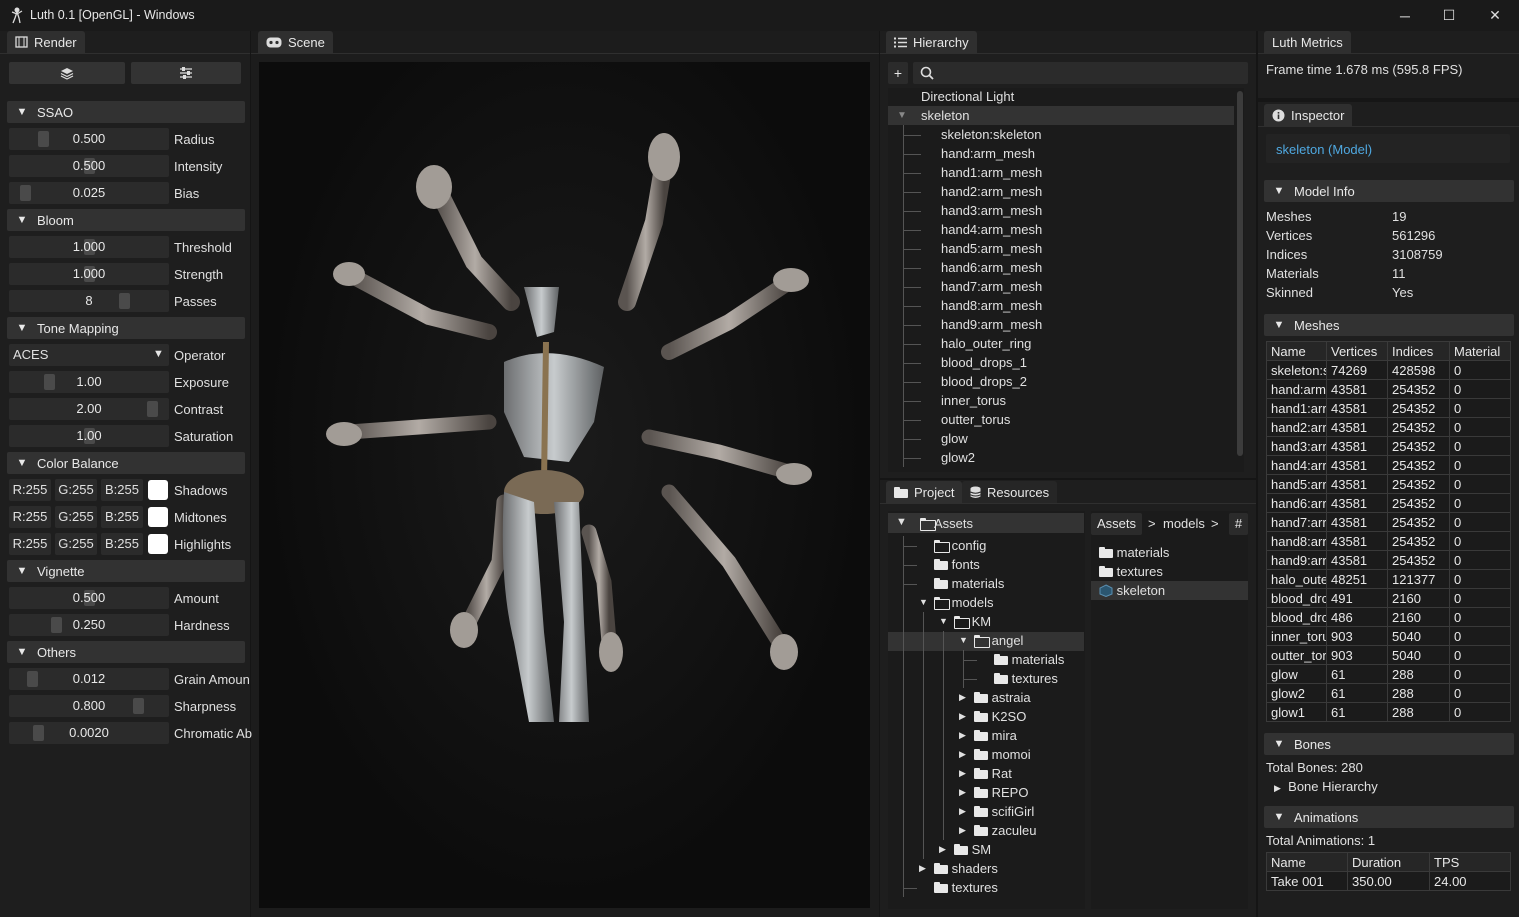 This screenshot has width=1519, height=917. What do you see at coordinates (89, 409) in the screenshot?
I see `slider: 2.00` at bounding box center [89, 409].